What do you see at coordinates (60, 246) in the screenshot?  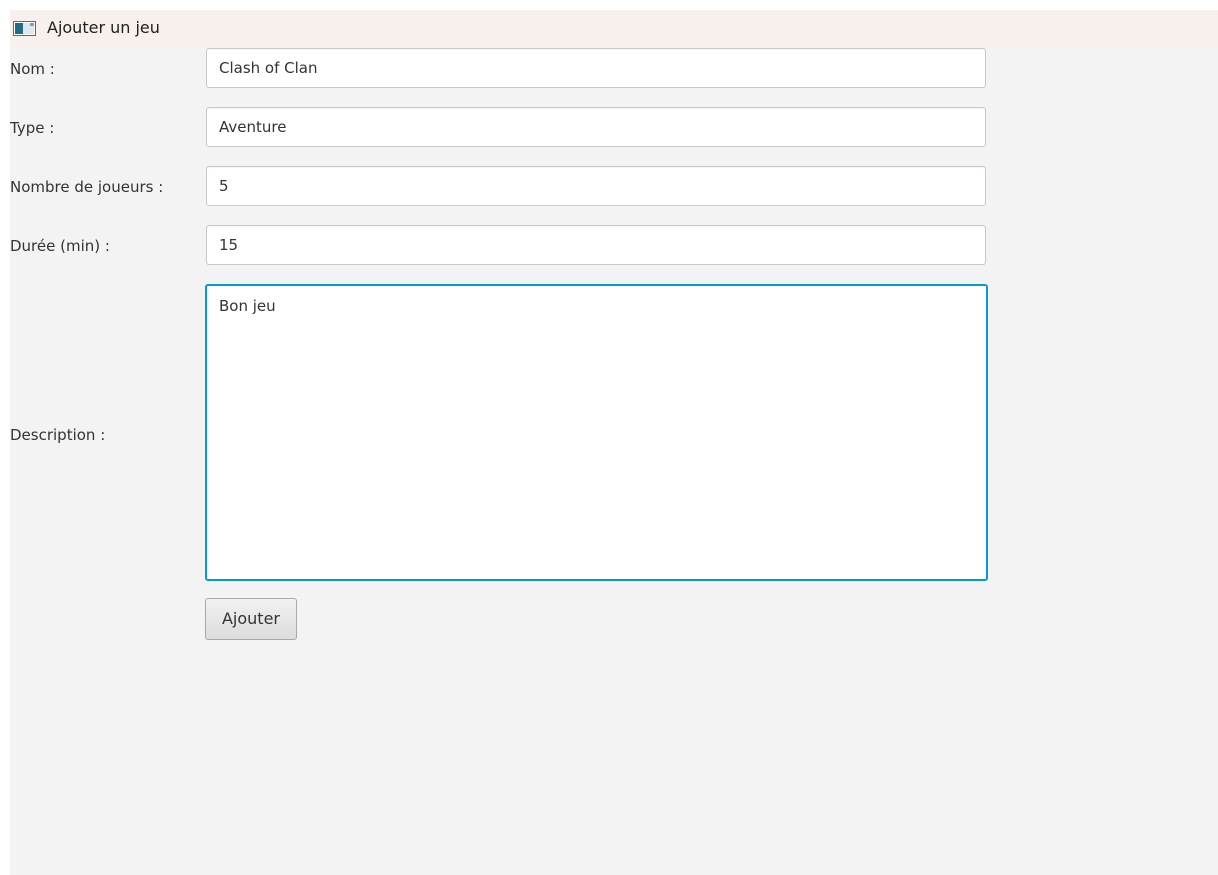 I see `duration-label: Durée (min) :` at bounding box center [60, 246].